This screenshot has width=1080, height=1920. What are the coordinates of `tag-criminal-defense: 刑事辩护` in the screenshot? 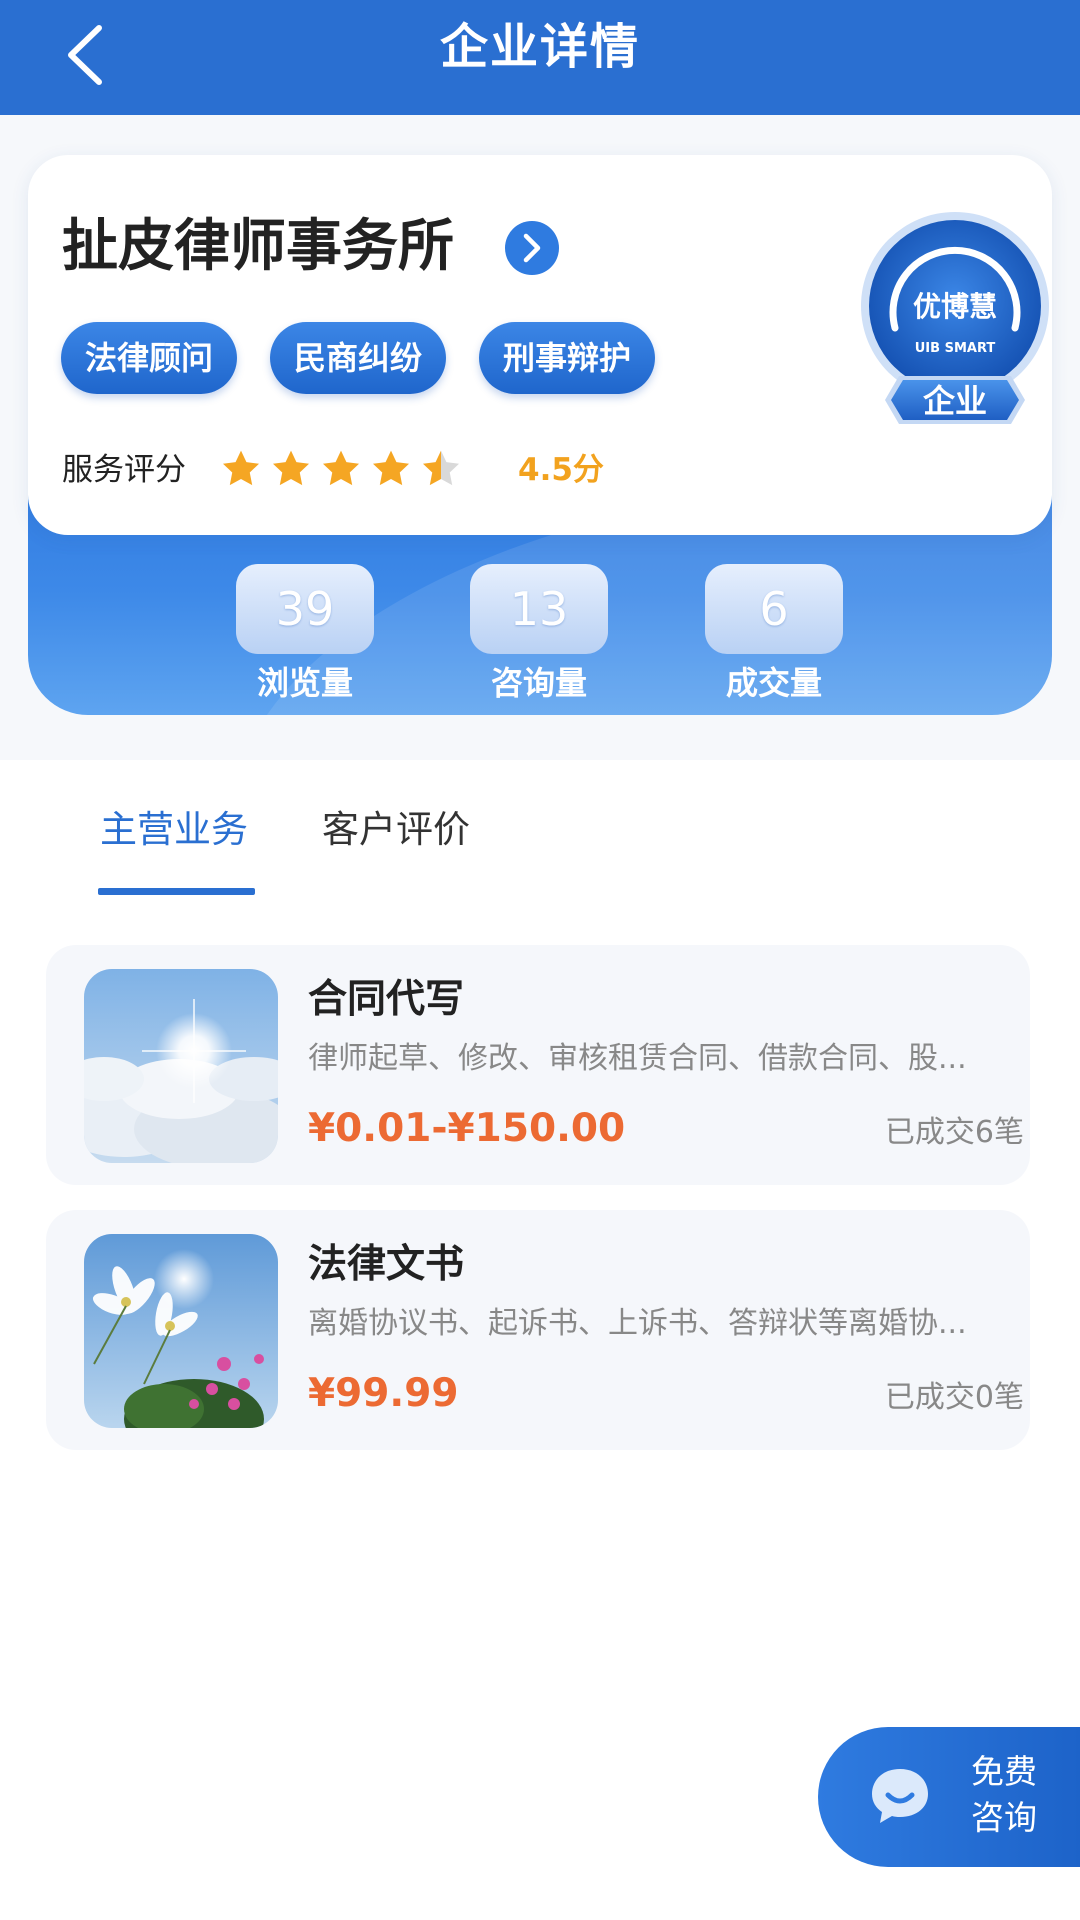 It's located at (567, 358).